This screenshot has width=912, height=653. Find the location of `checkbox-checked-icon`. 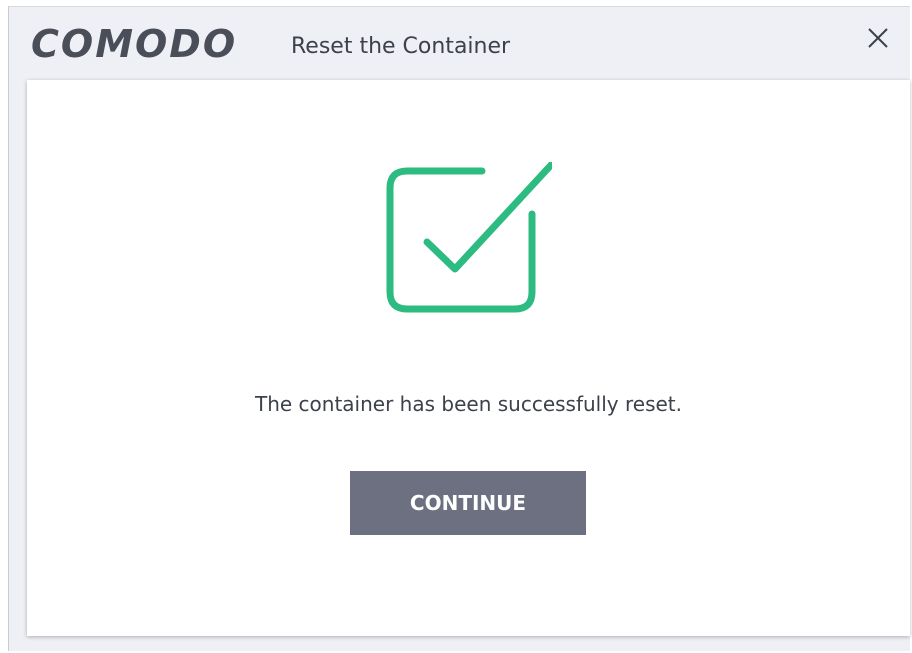

checkbox-checked-icon is located at coordinates (469, 237).